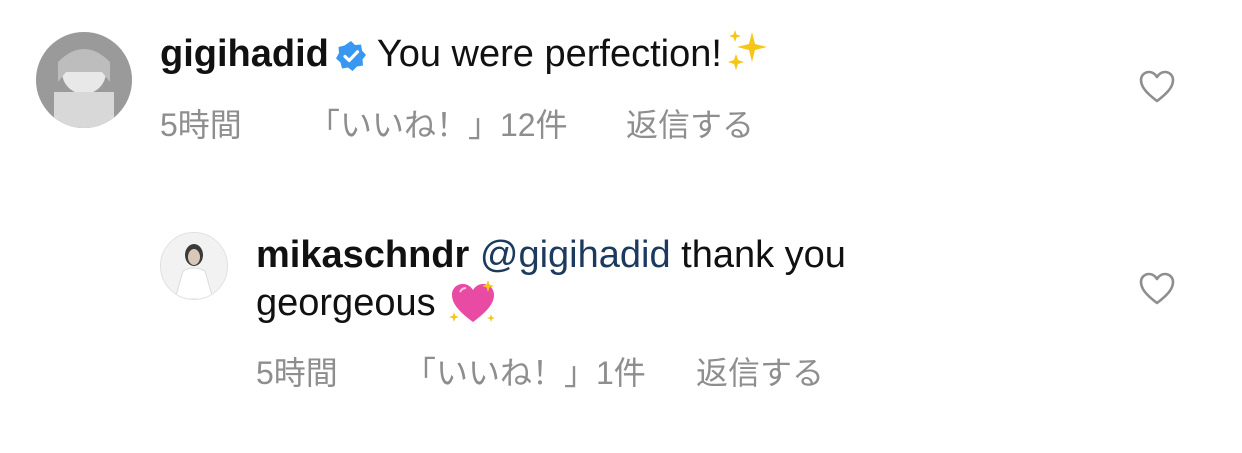 This screenshot has height=453, width=1242. I want to click on mention-link: @gigihadid, so click(575, 255).